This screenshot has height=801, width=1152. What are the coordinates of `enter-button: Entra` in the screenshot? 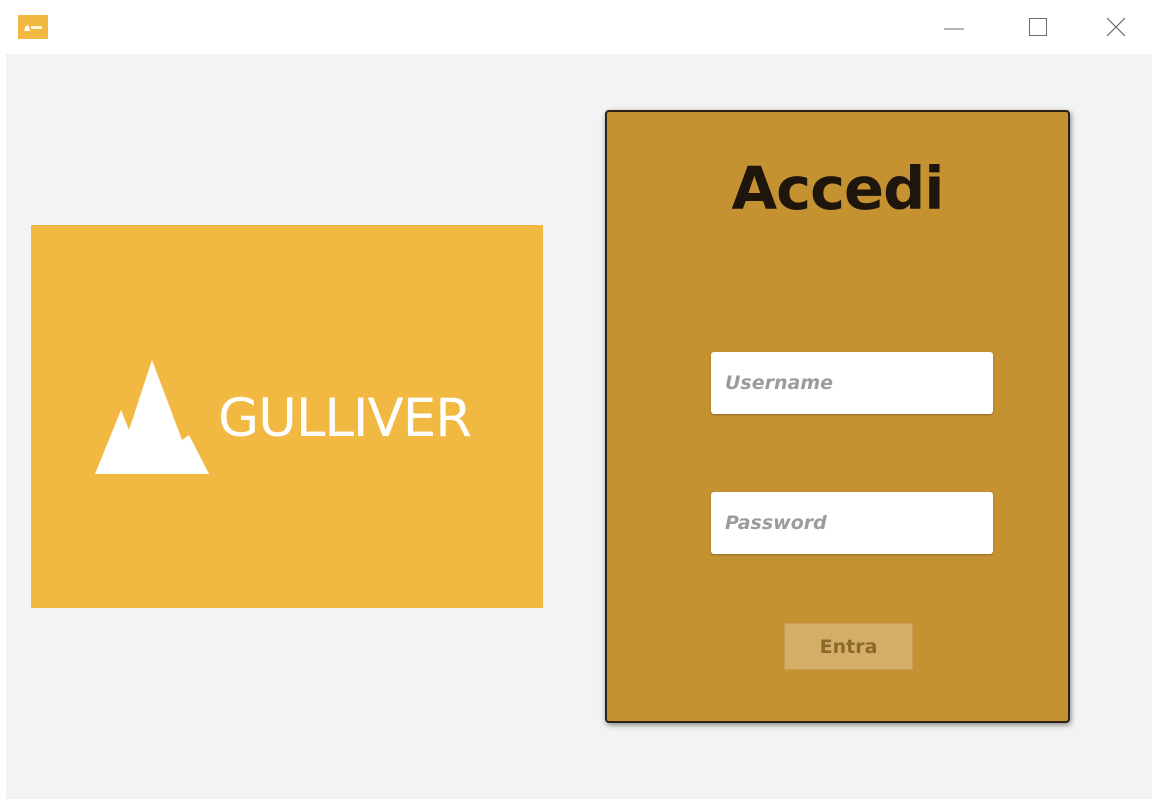 It's located at (848, 646).